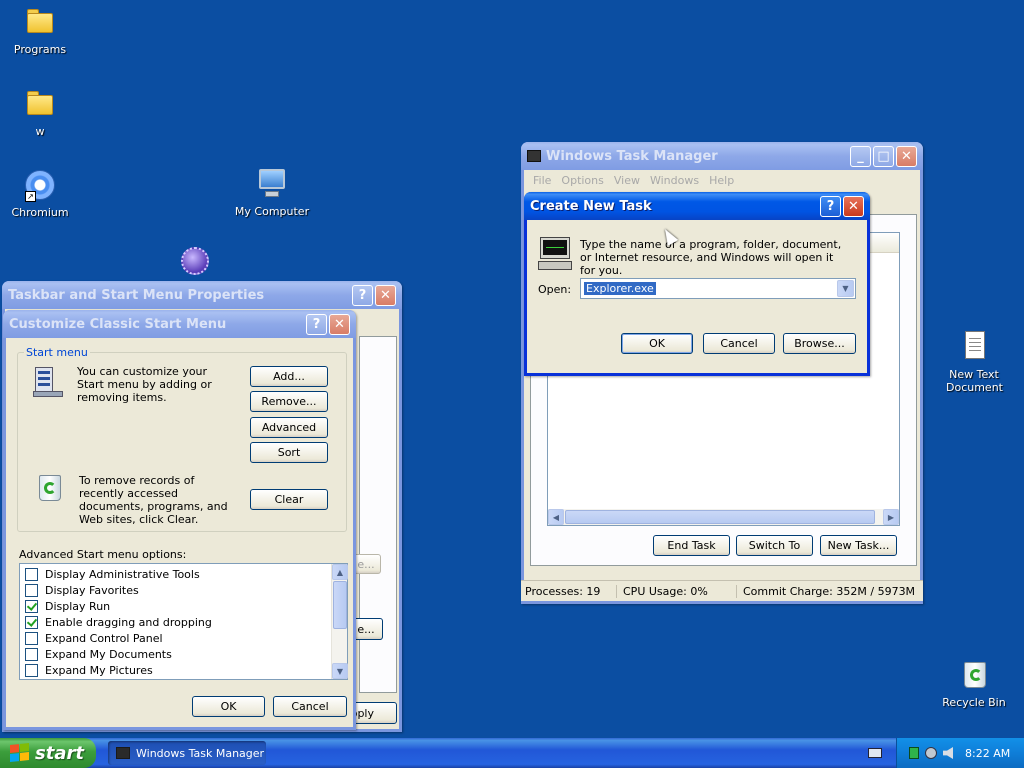 Image resolution: width=1024 pixels, height=768 pixels. I want to click on start-menu-icon, so click(48, 382).